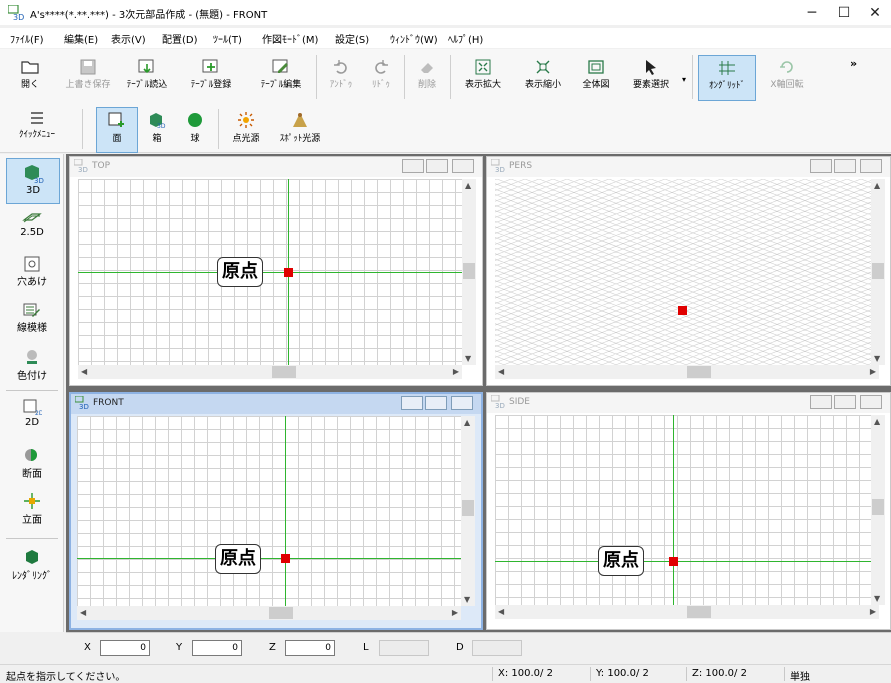 The image size is (891, 683). I want to click on toolbar-overflow-button: », so click(853, 63).